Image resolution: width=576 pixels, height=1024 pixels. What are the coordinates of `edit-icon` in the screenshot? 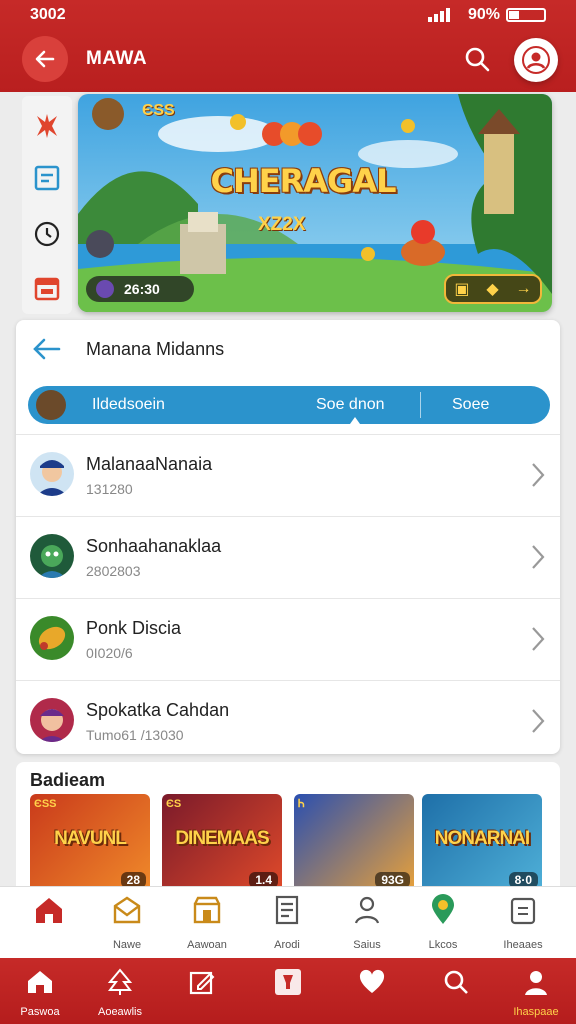 It's located at (202, 983).